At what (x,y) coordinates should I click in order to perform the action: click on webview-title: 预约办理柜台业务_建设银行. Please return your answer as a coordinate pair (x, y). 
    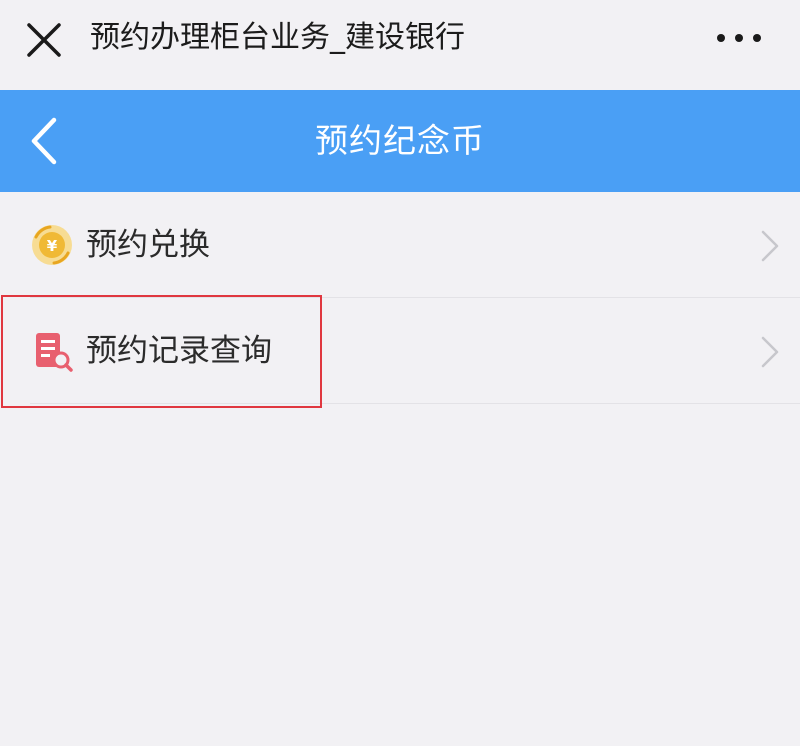
    Looking at the image, I should click on (277, 37).